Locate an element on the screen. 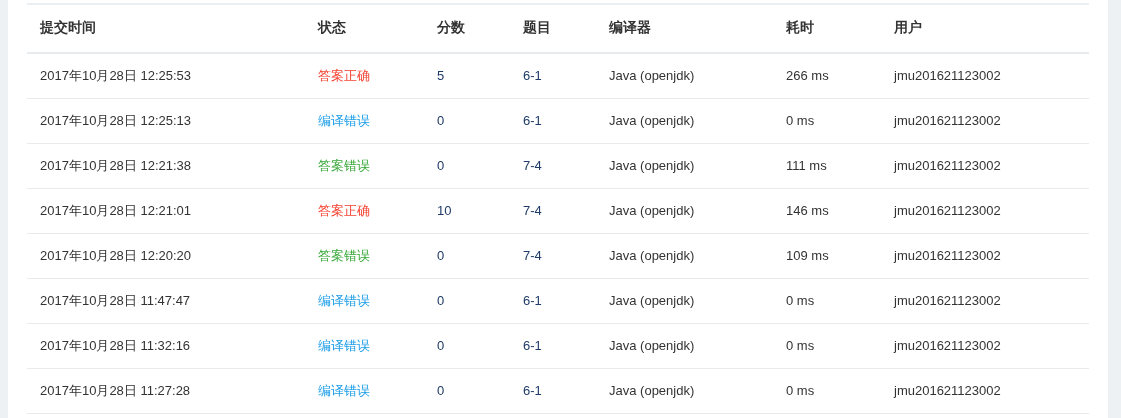 Image resolution: width=1121 pixels, height=418 pixels. duration: 111 ms is located at coordinates (806, 165).